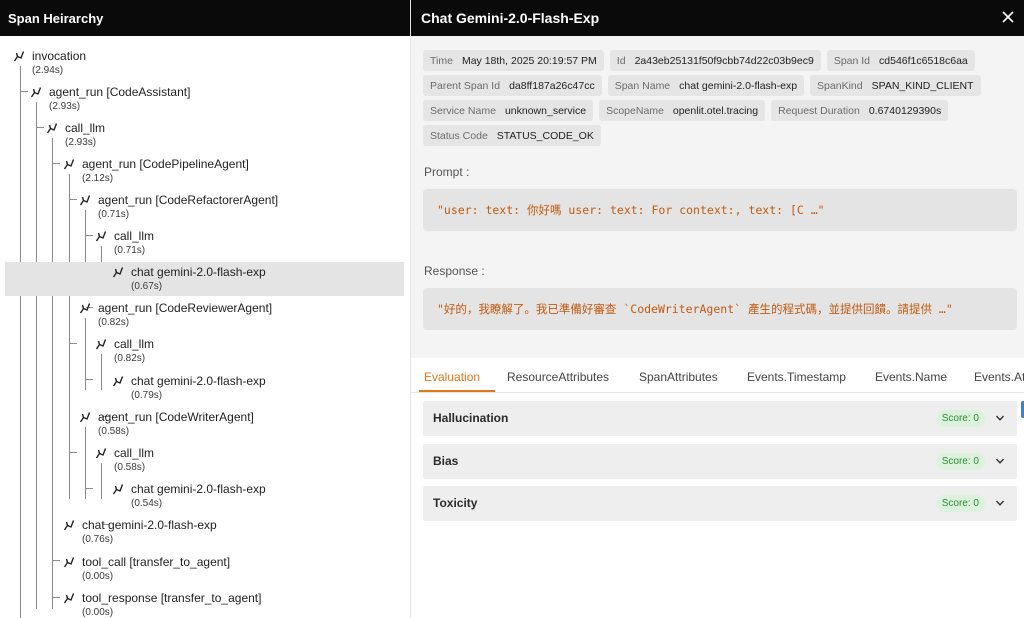 The height and width of the screenshot is (618, 1024). I want to click on attribute-badge: Request Duration 0.6740129390s, so click(860, 110).